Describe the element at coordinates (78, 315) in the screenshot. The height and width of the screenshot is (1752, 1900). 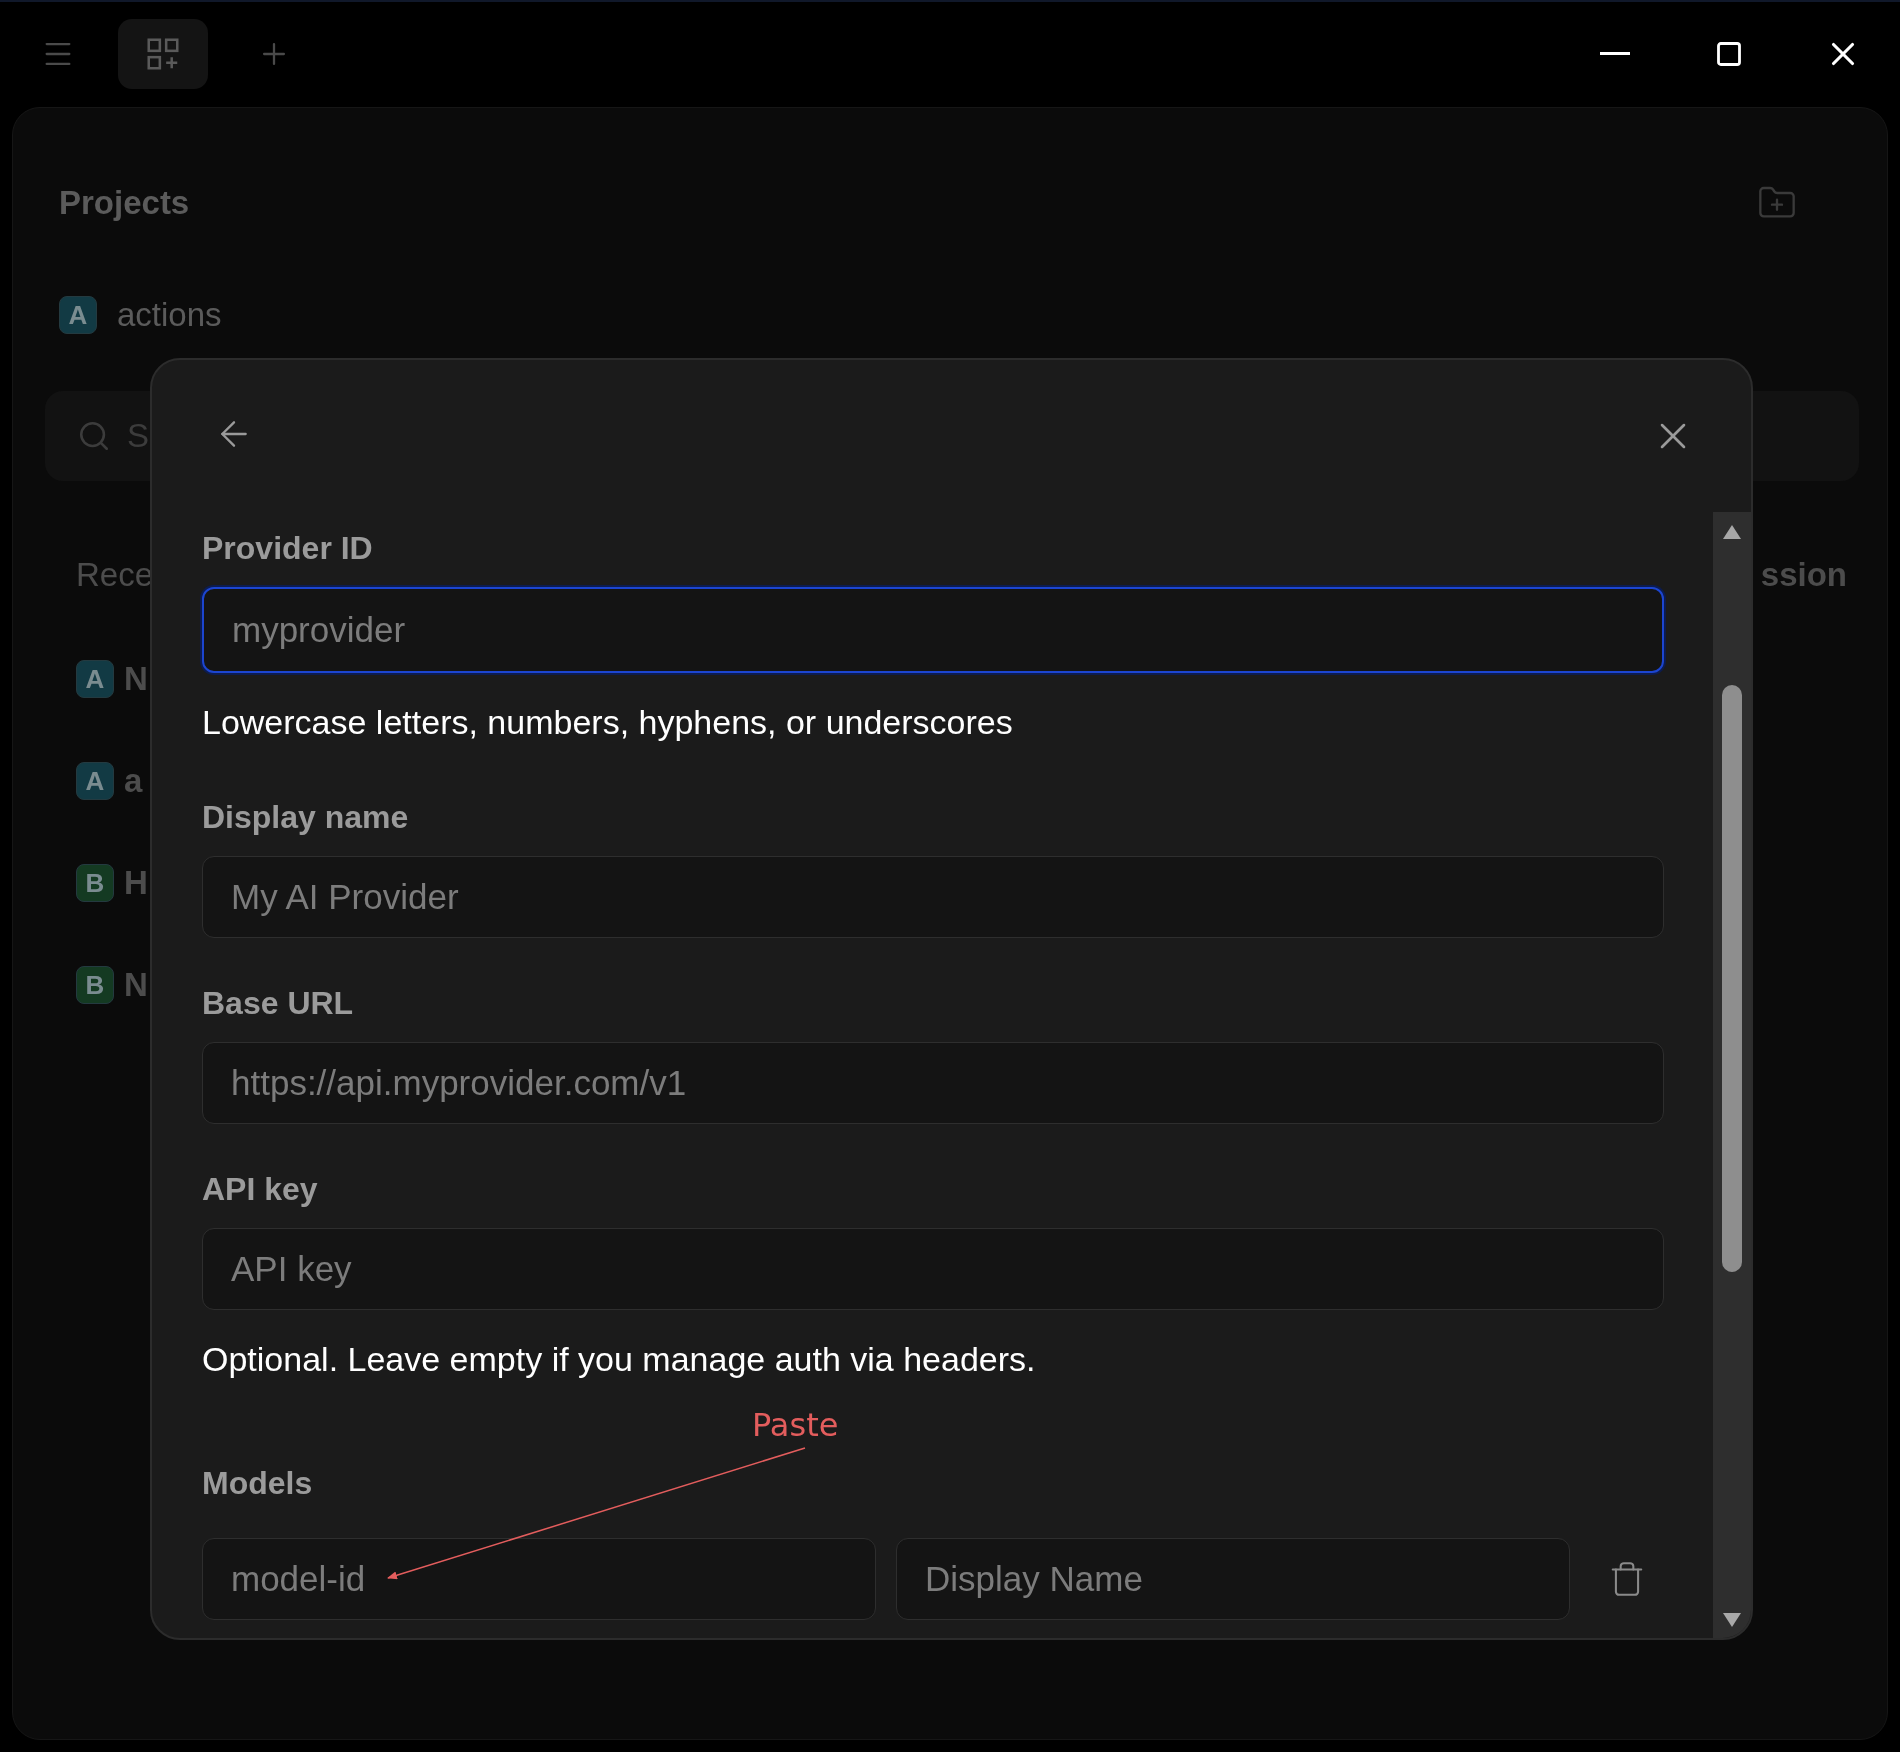
I see `project-badge: A` at that location.